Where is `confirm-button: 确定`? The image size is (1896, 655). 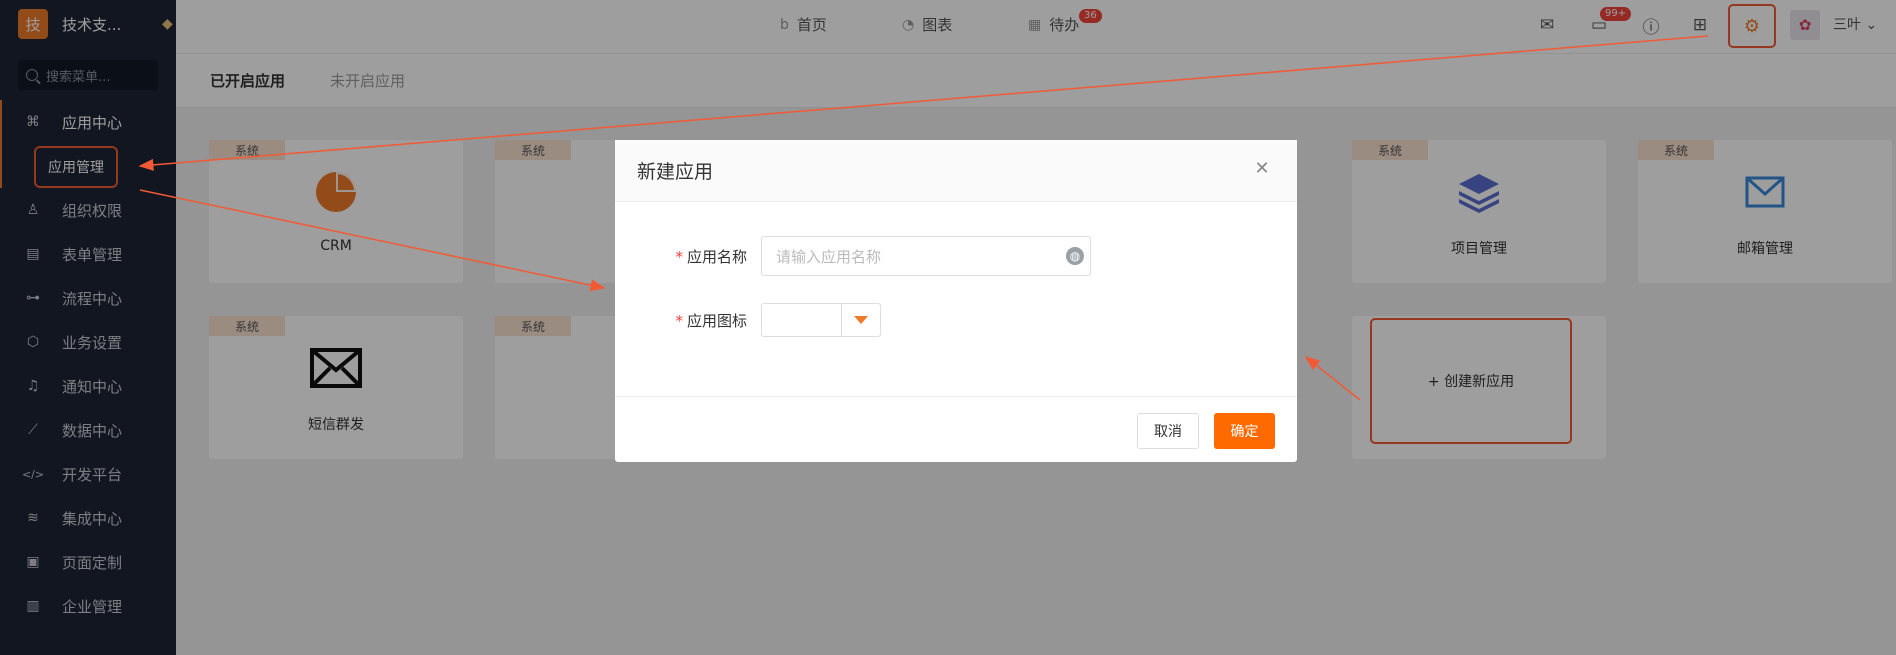 confirm-button: 确定 is located at coordinates (1244, 431).